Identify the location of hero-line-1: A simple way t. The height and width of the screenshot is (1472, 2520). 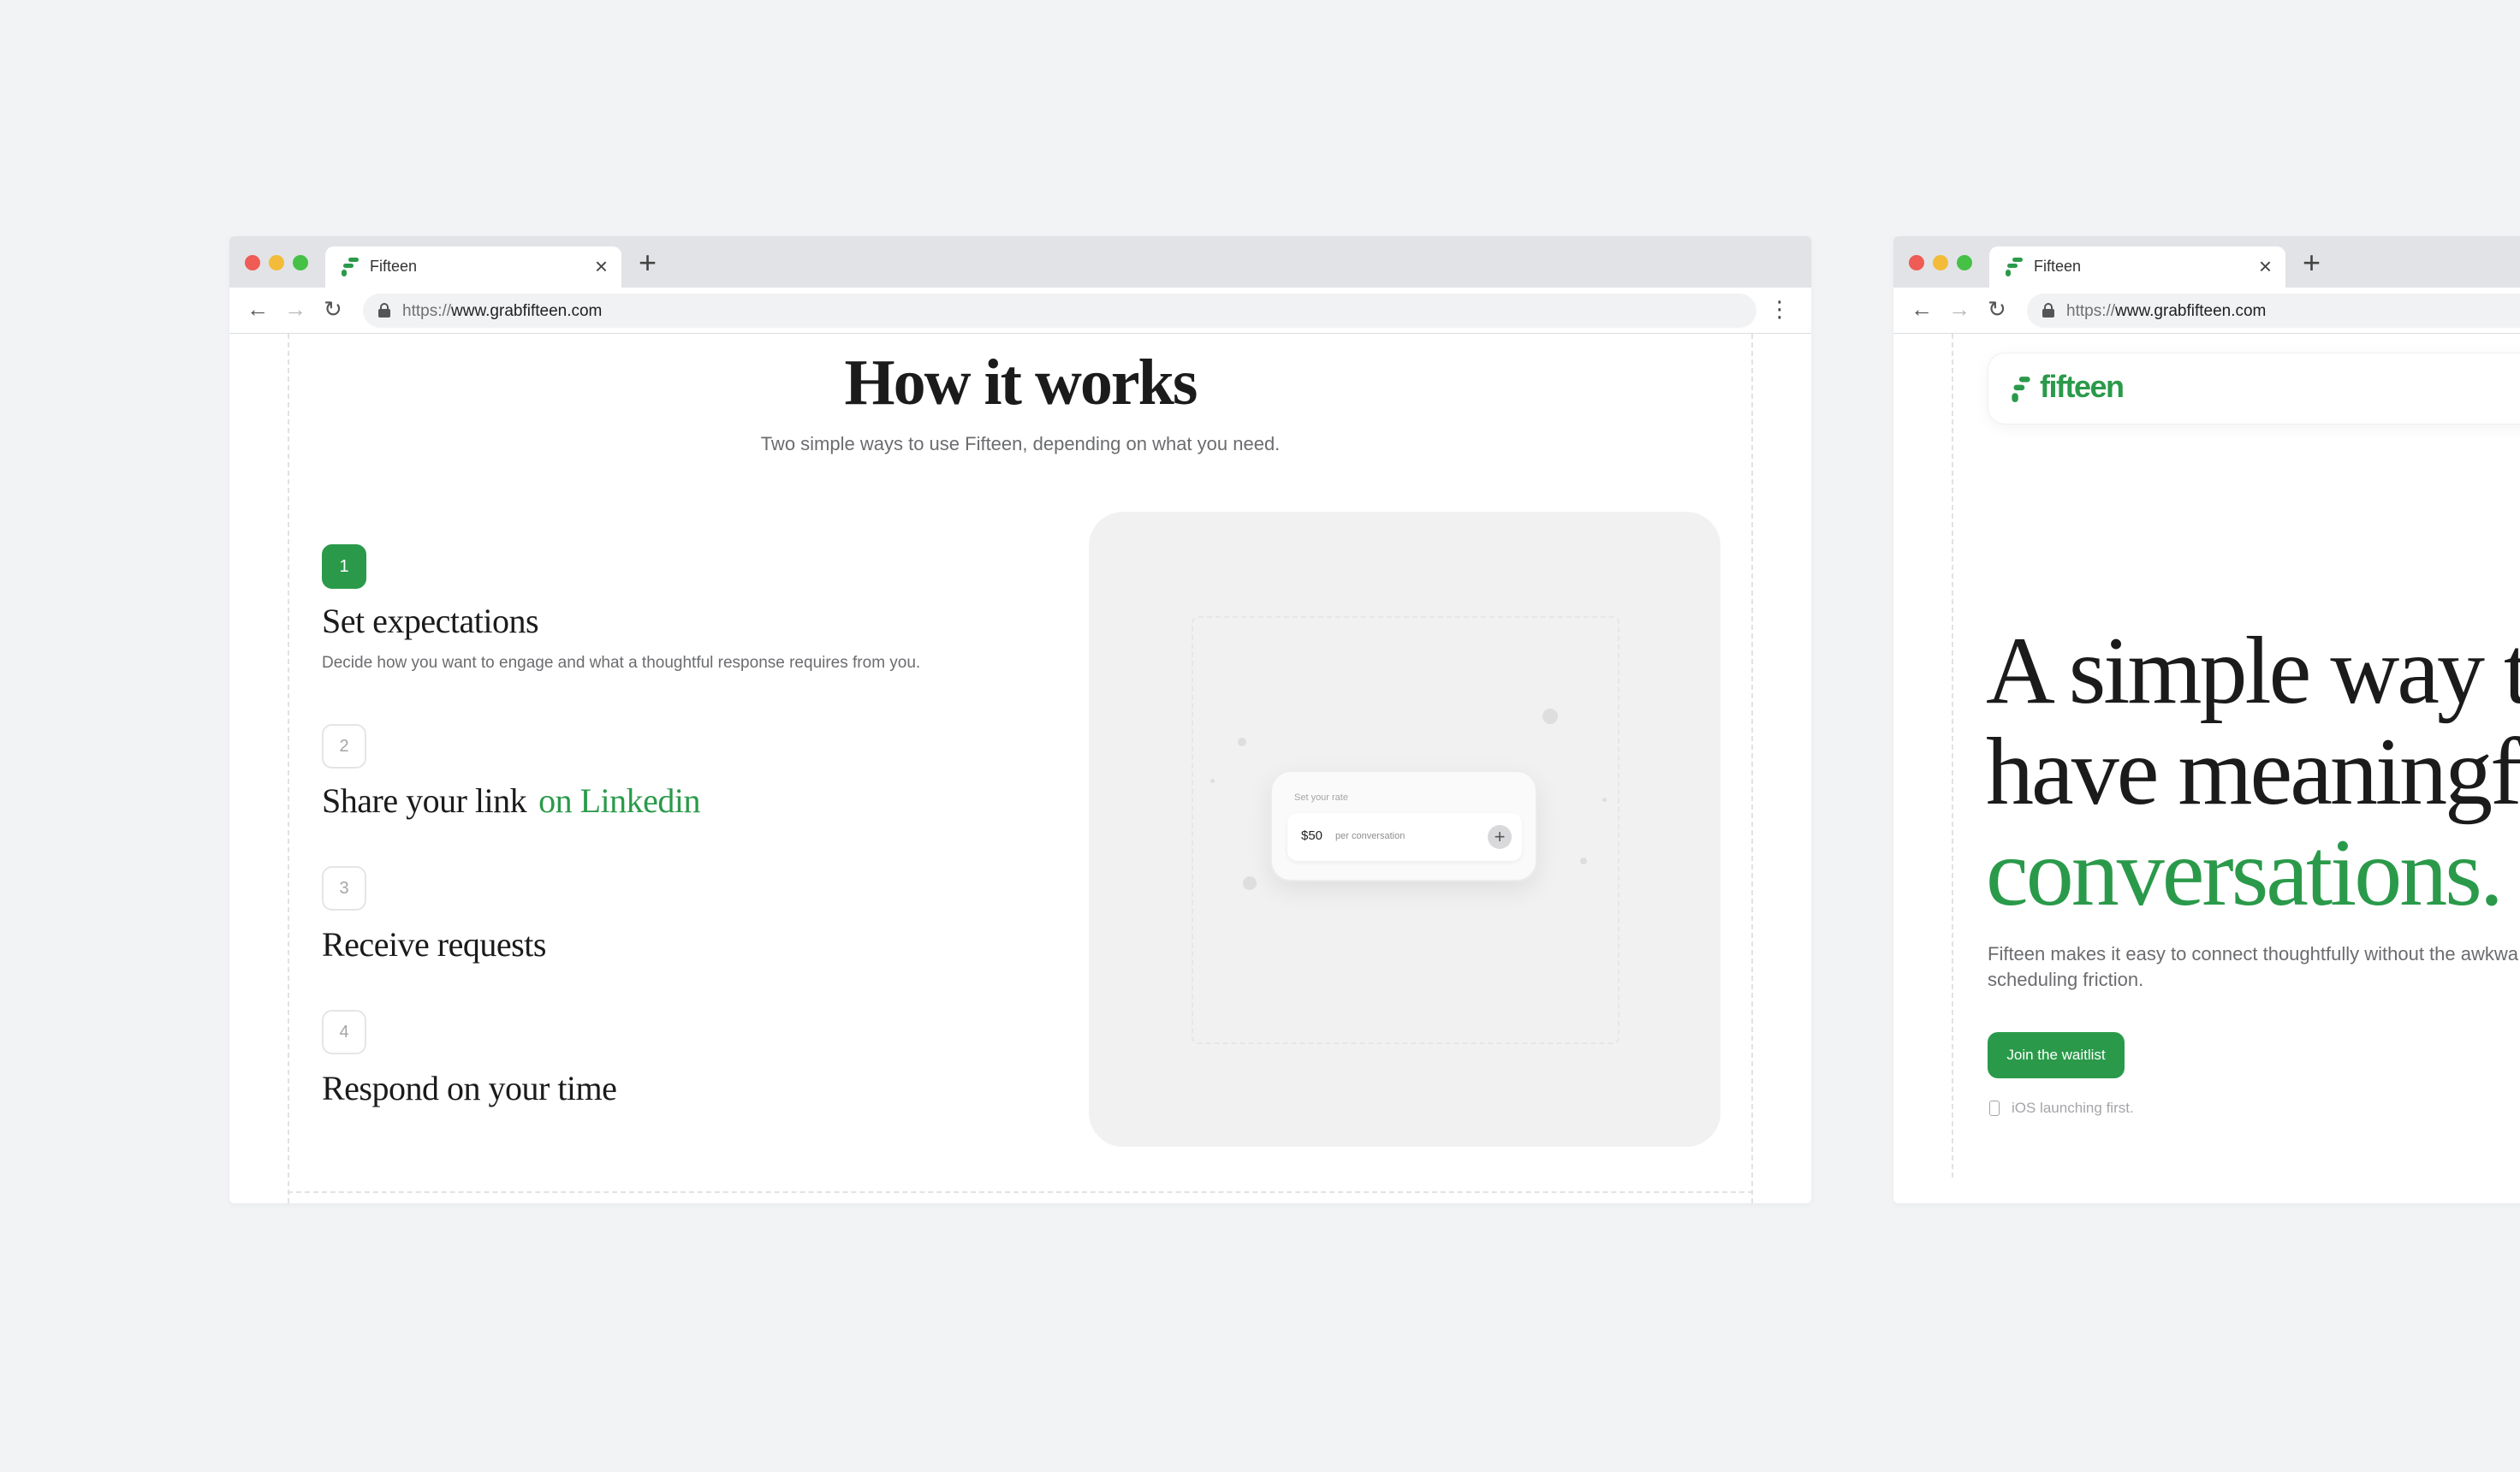
(2253, 671).